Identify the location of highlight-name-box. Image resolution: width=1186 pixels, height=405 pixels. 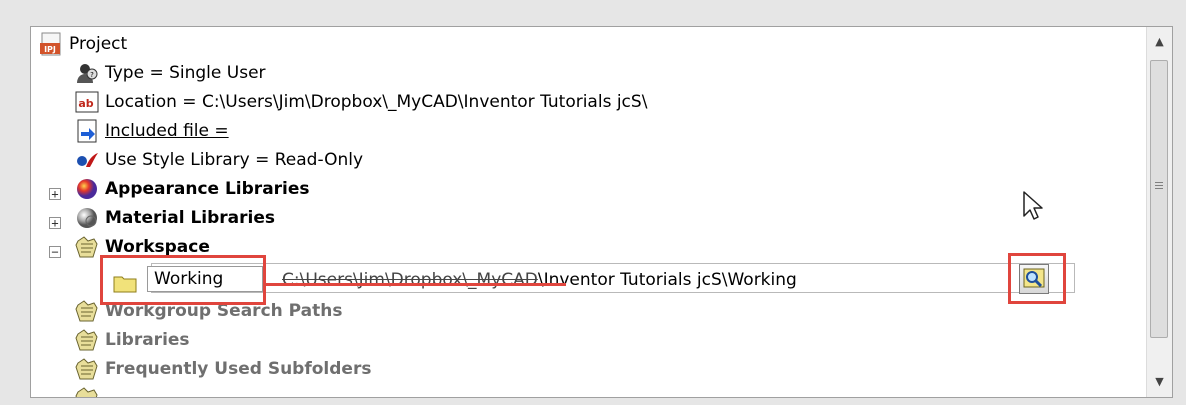
(183, 280).